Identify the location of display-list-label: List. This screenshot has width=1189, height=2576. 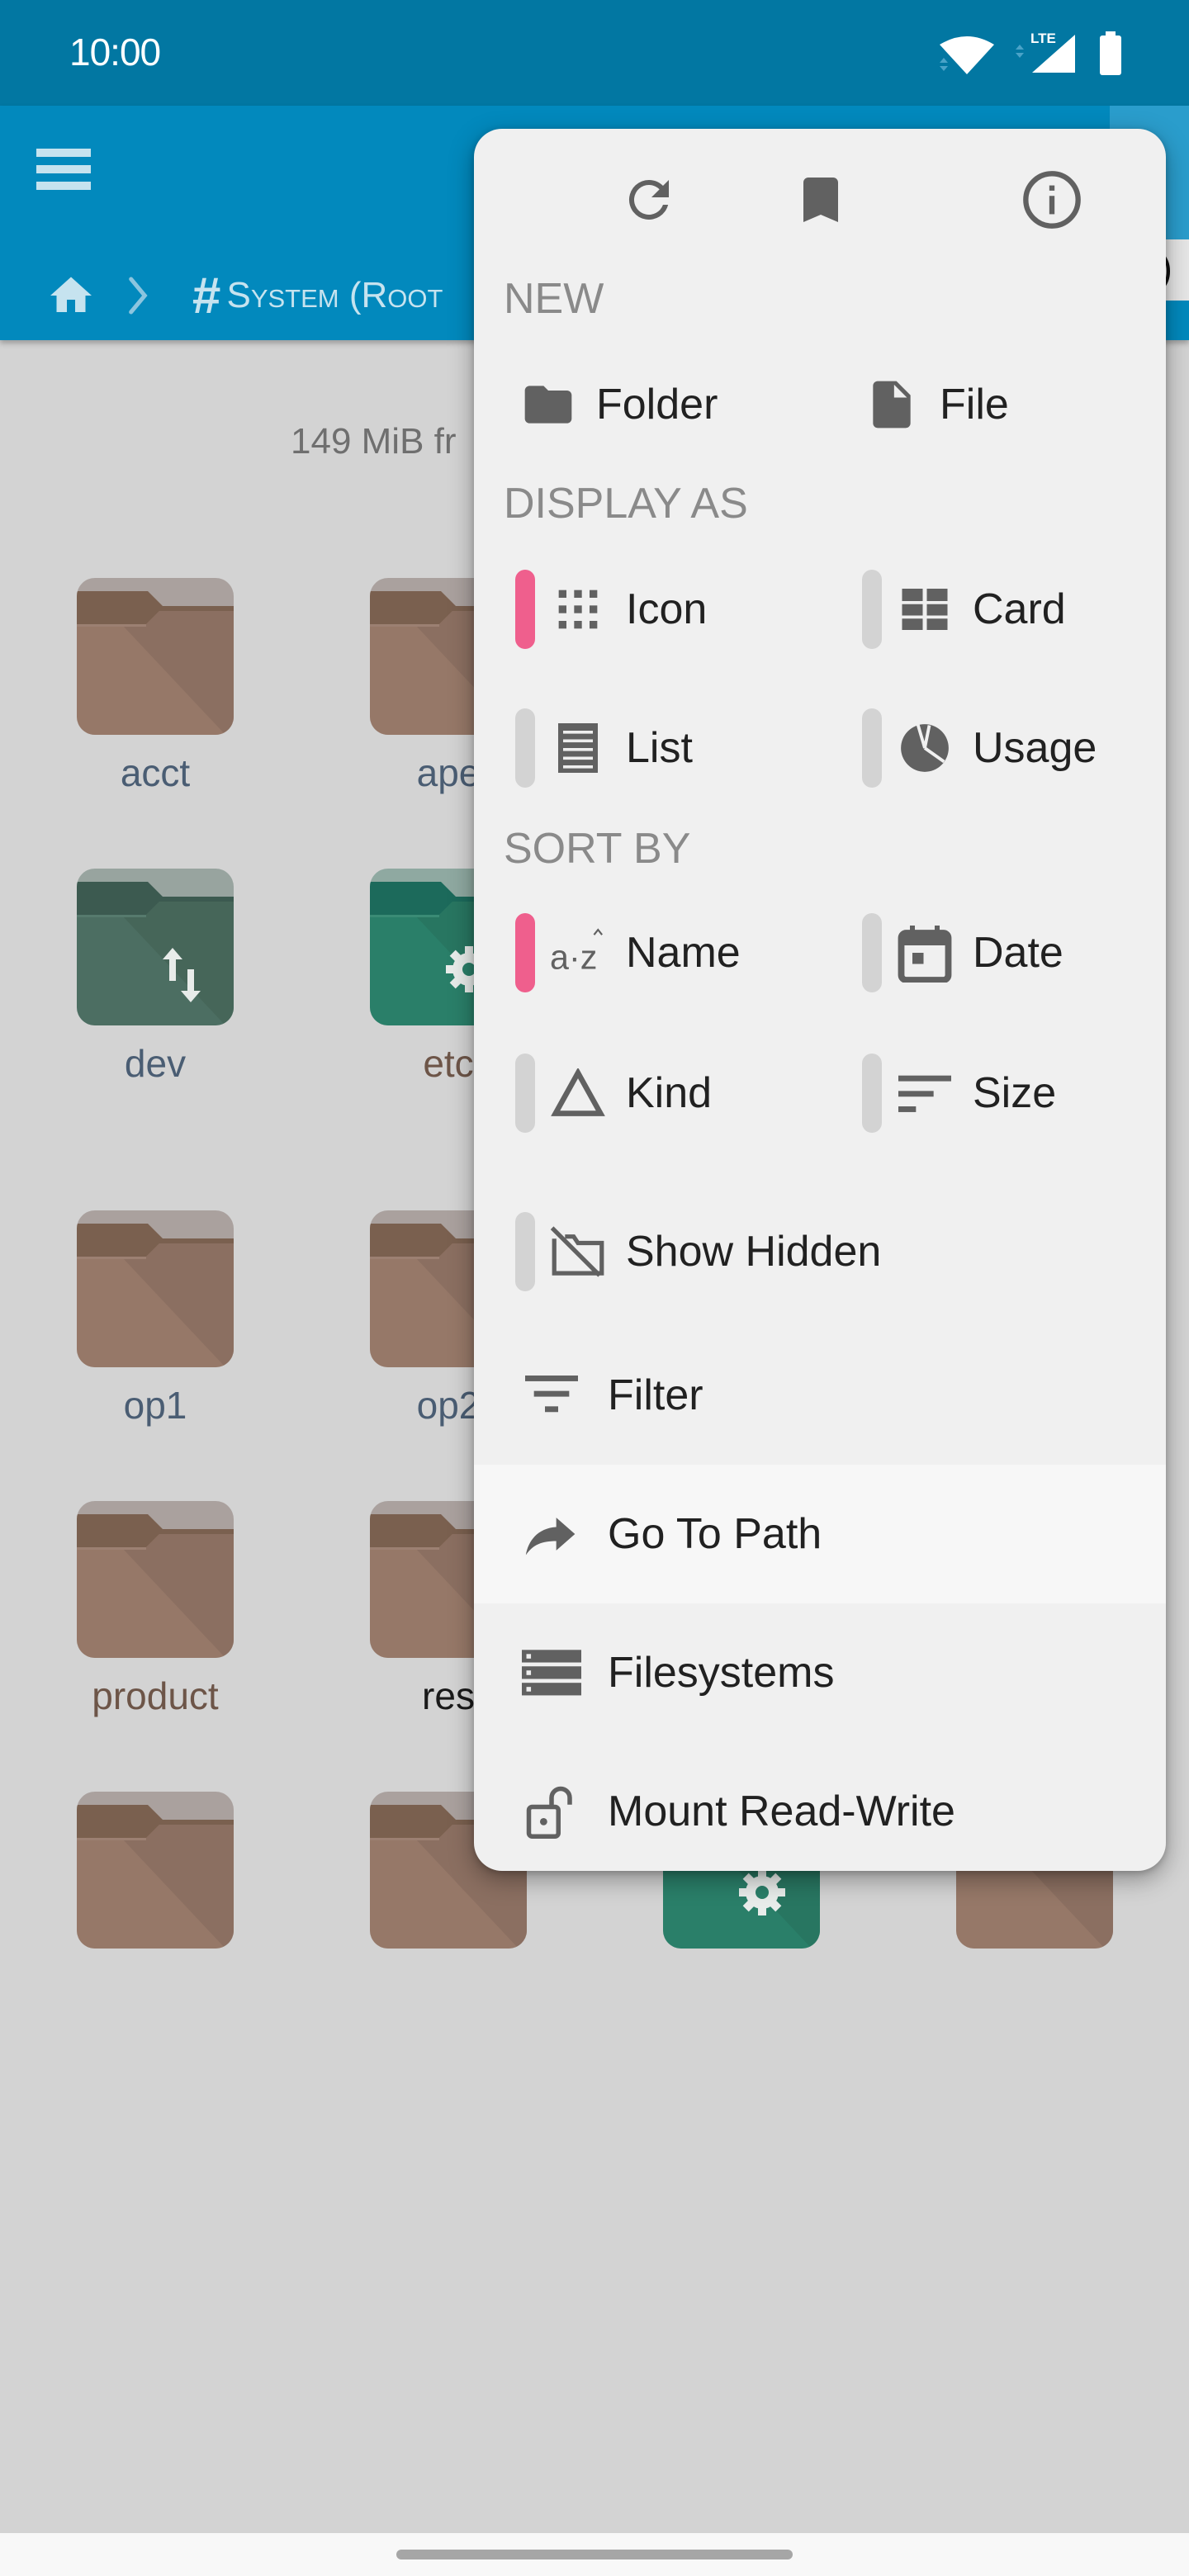
(659, 748).